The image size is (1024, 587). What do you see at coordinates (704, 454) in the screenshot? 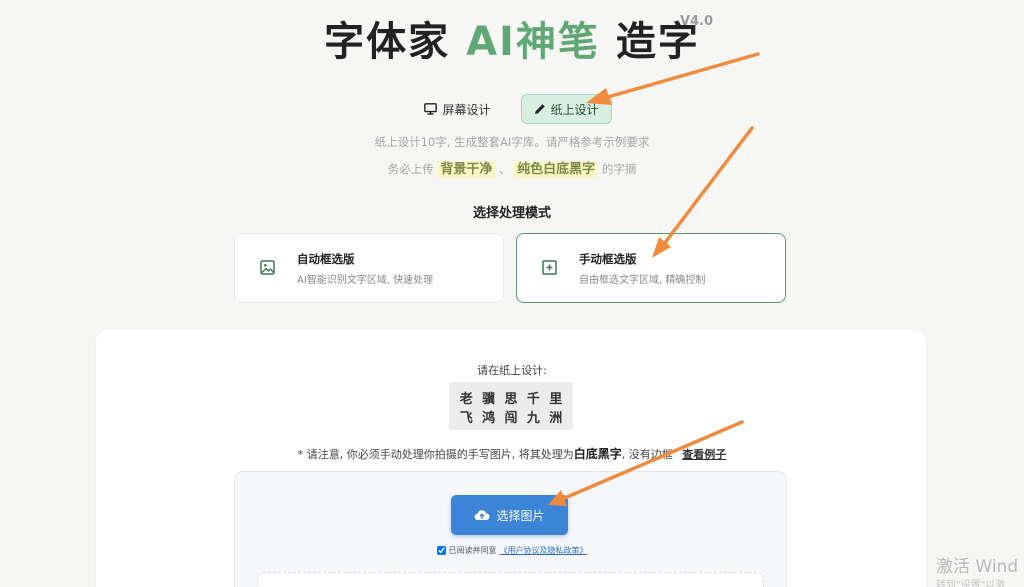
I see `view-example-link: 查看例子` at bounding box center [704, 454].